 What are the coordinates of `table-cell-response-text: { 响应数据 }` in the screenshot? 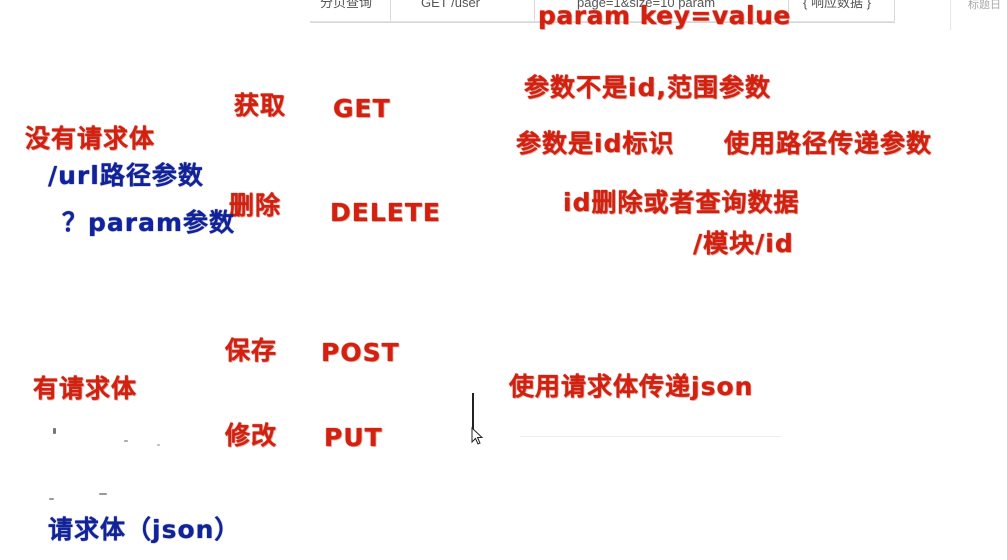 It's located at (837, 5).